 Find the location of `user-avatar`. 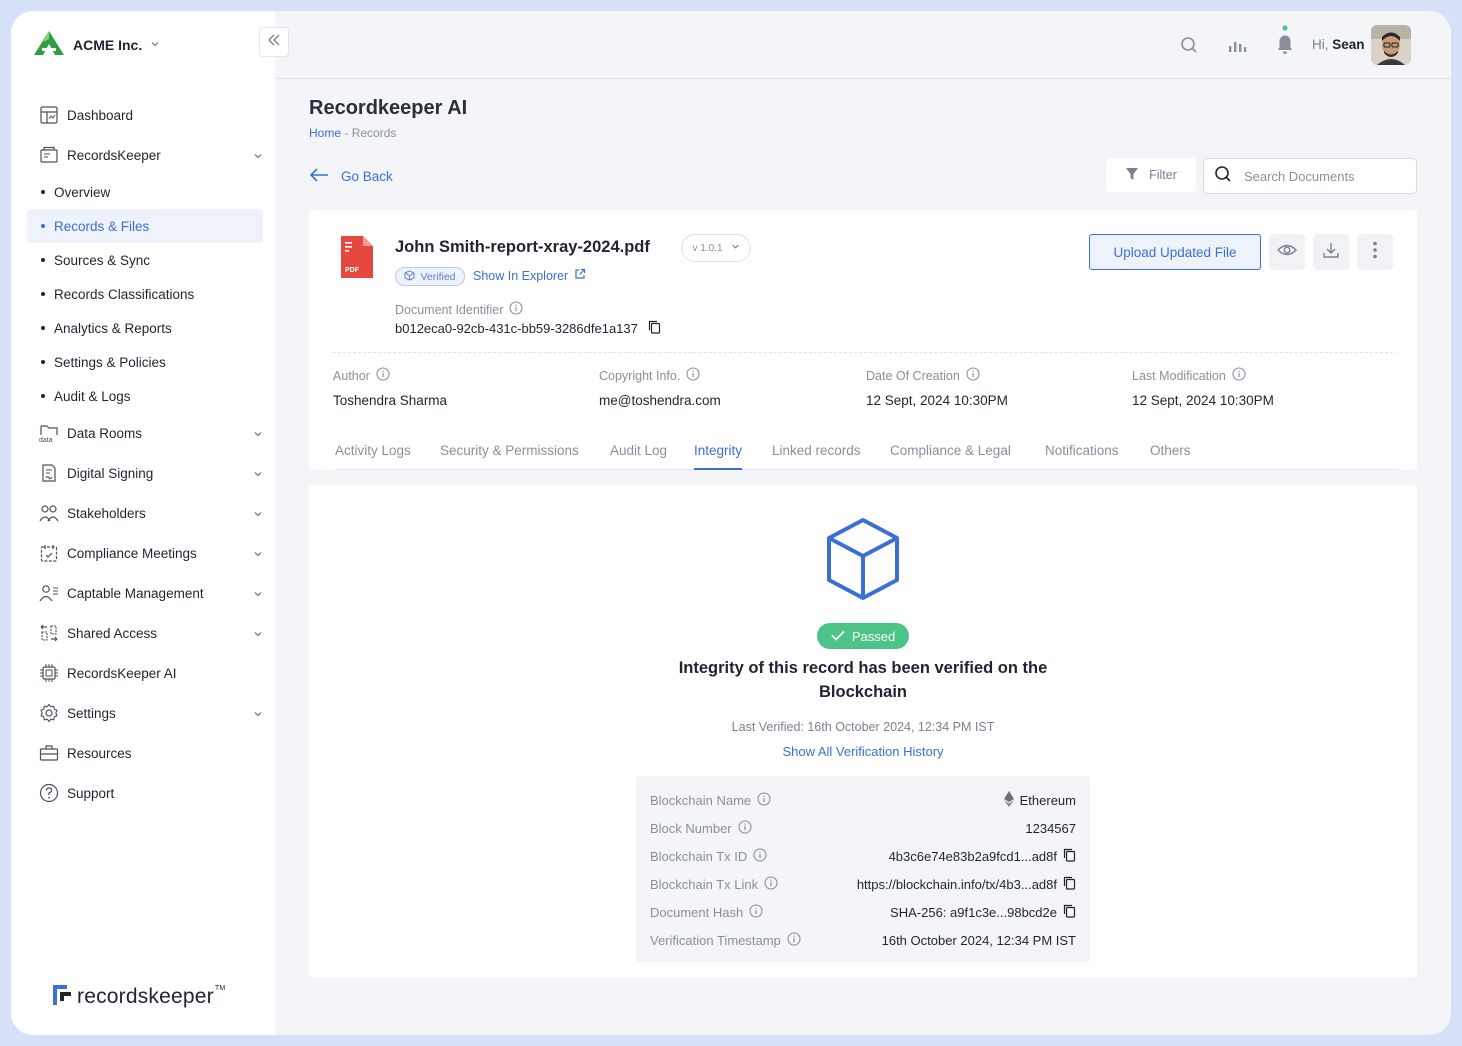

user-avatar is located at coordinates (1391, 45).